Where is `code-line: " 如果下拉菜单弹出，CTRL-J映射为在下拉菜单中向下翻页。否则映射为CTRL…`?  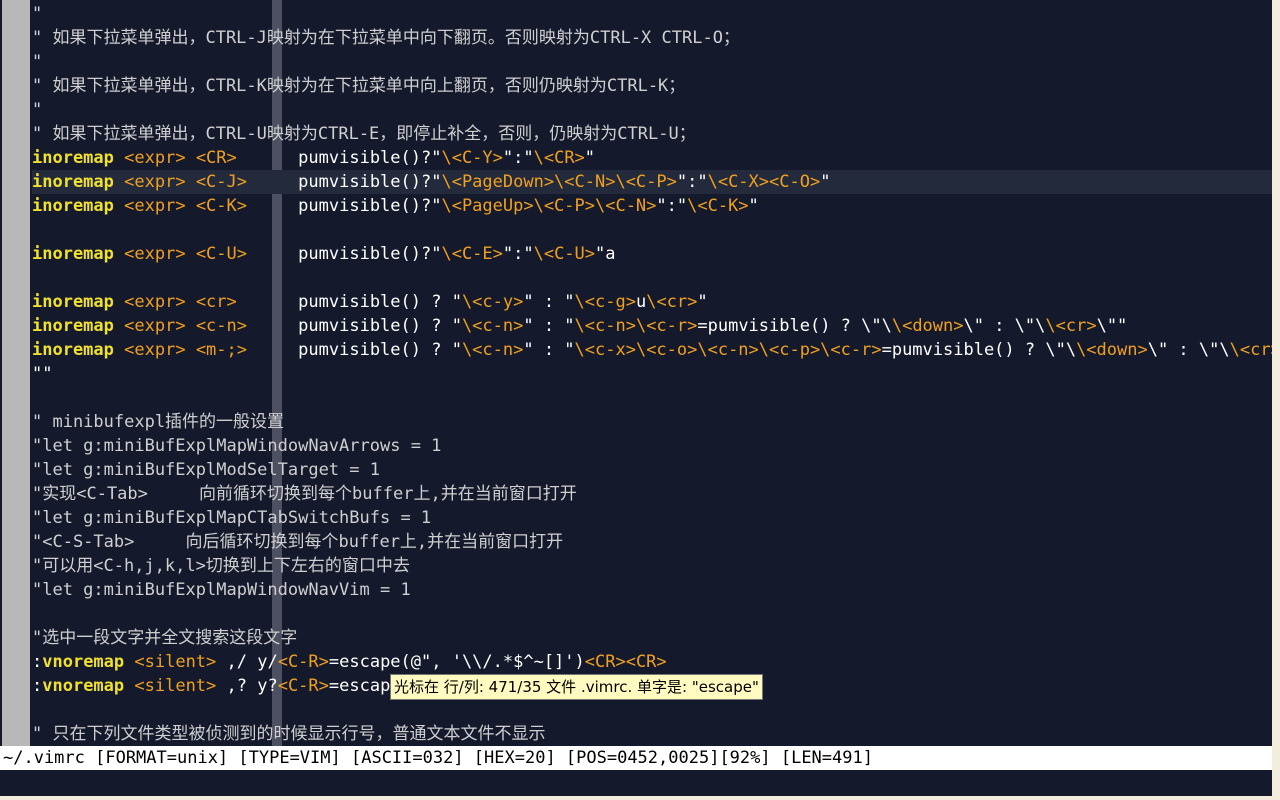
code-line: " 如果下拉菜单弹出，CTRL-J映射为在下拉菜单中向下翻页。否则映射为CTRL… is located at coordinates (652, 38).